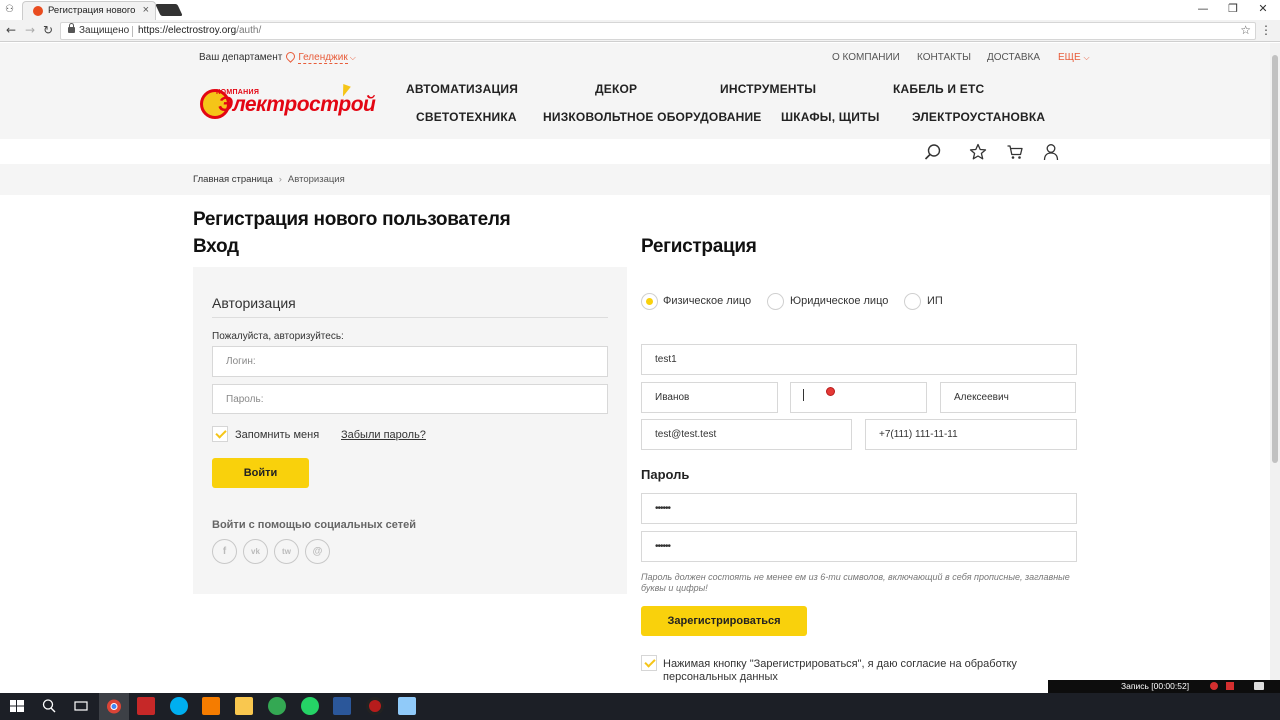 The width and height of the screenshot is (1280, 720). Describe the element at coordinates (224, 551) in the screenshot. I see `facebook-icon: f` at that location.